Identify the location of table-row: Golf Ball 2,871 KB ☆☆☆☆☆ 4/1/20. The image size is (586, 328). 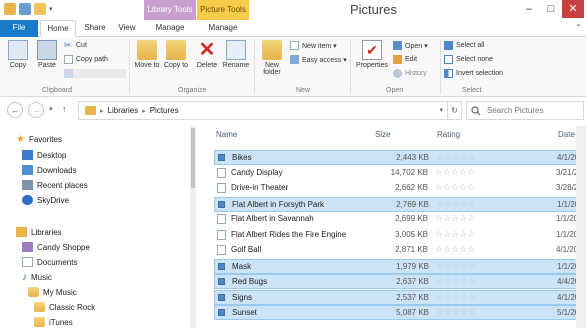
(400, 250).